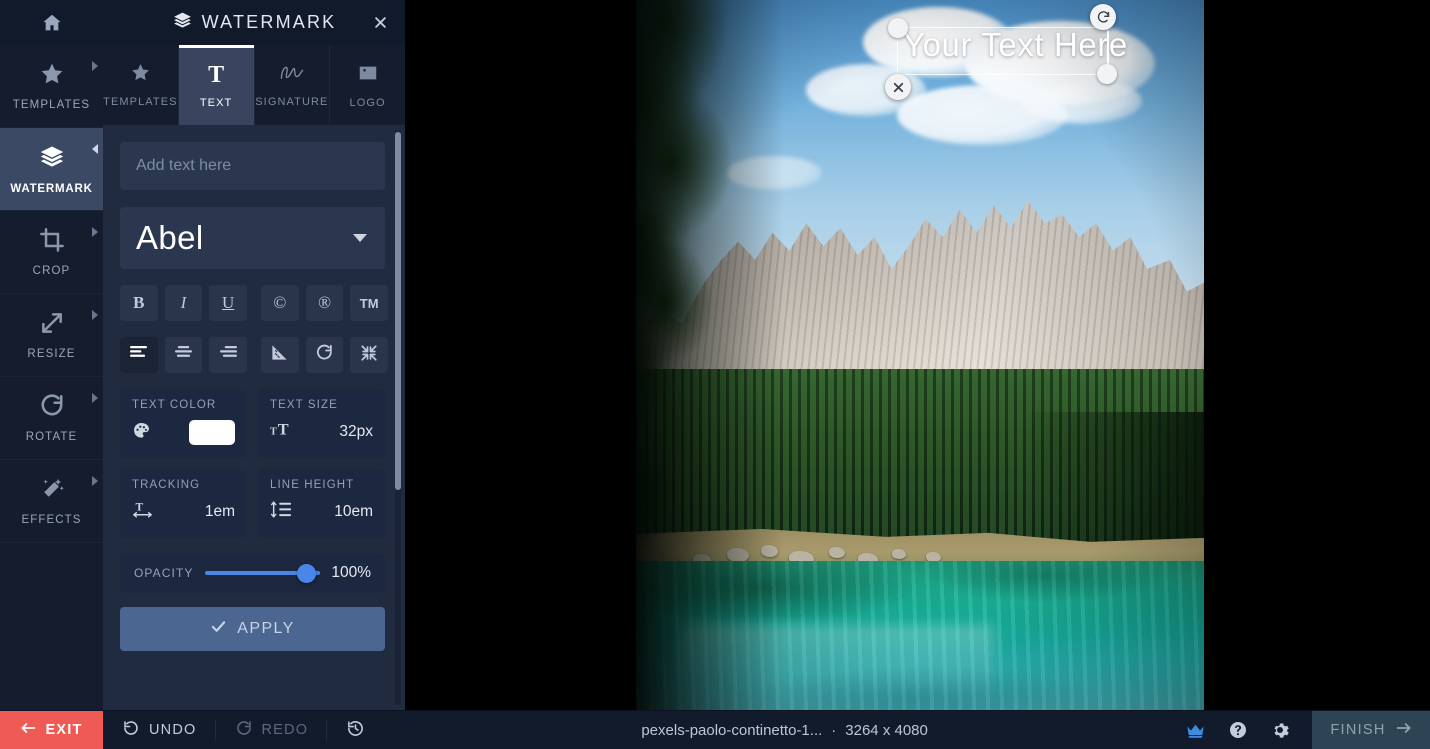 Image resolution: width=1430 pixels, height=749 pixels. What do you see at coordinates (131, 730) in the screenshot?
I see `undo-icon` at bounding box center [131, 730].